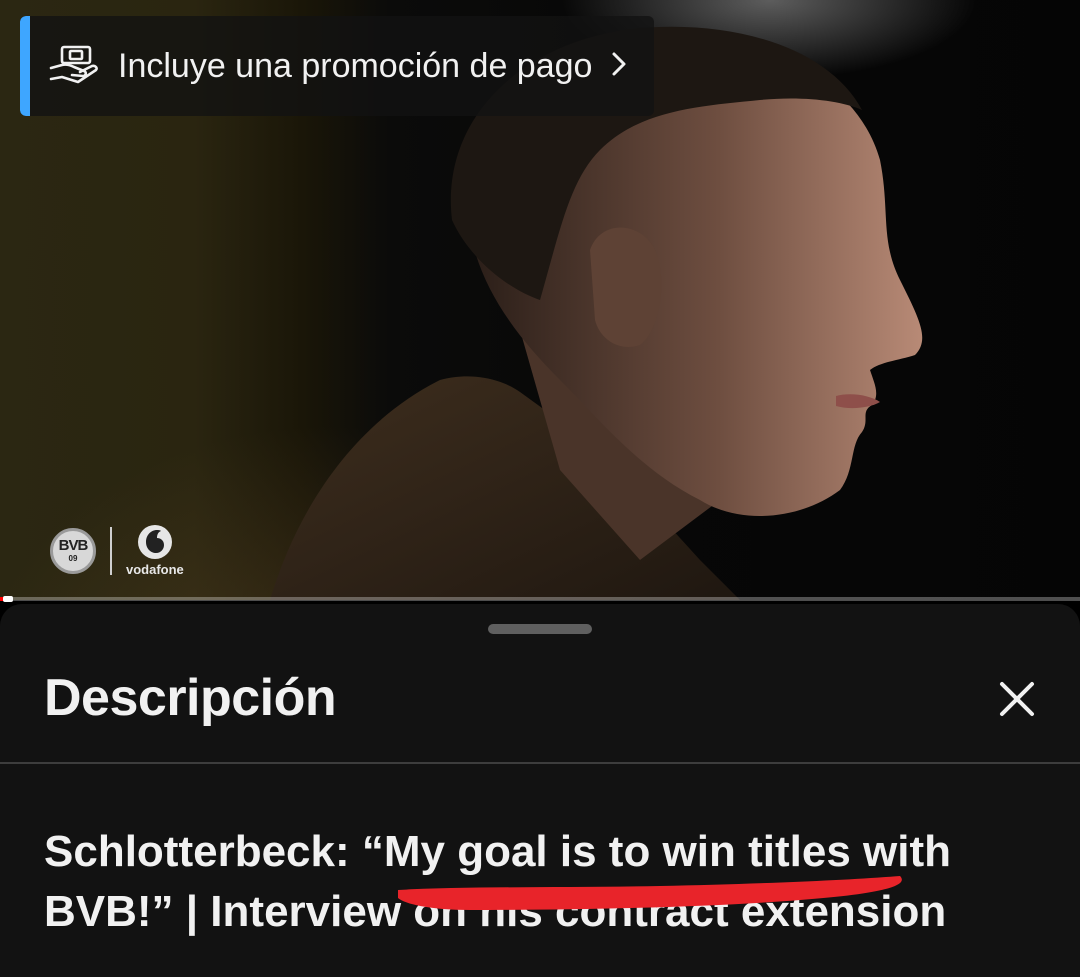  I want to click on vodafone-icon, so click(154, 542).